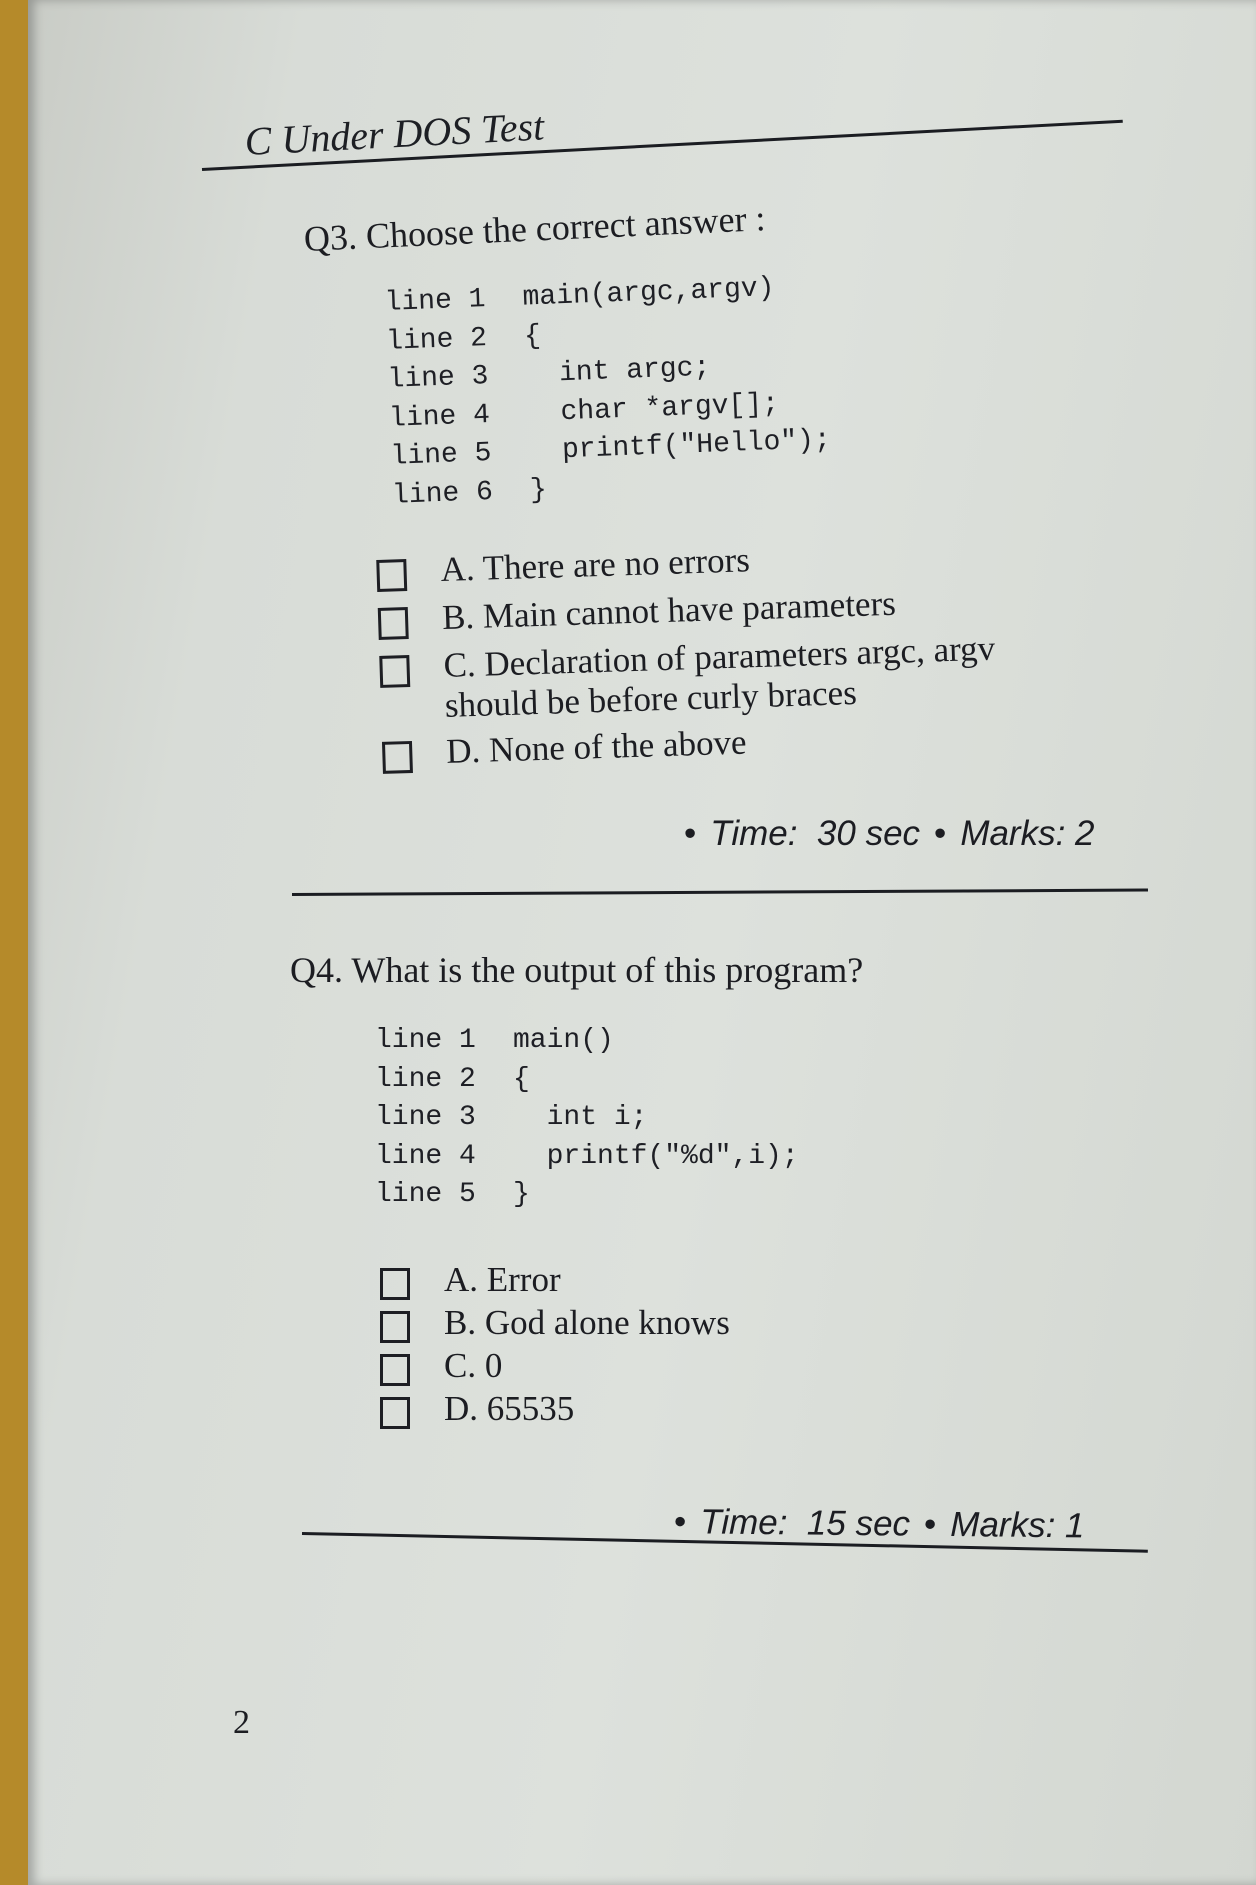  I want to click on code-line: line 5}, so click(452, 1194).